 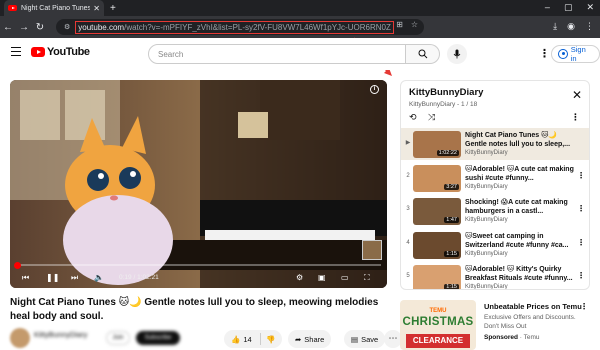 I want to click on playlist-item-index: ▶, so click(x=408, y=143).